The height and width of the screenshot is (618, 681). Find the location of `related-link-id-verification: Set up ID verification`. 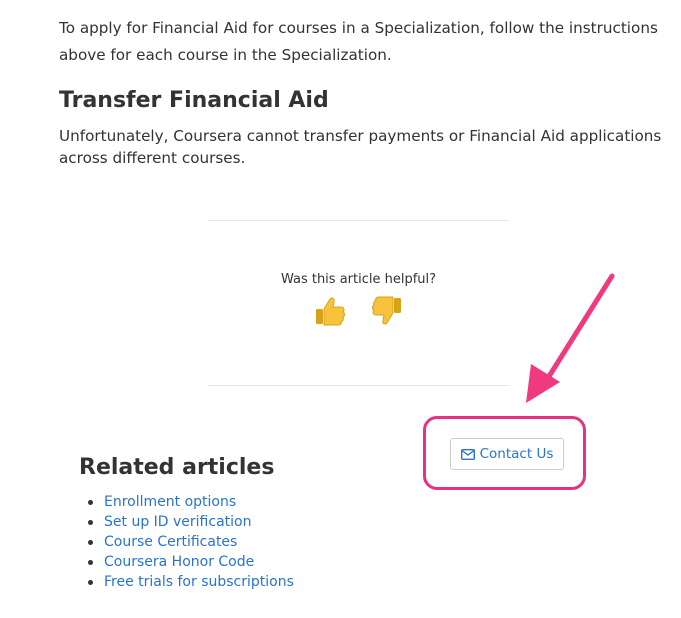

related-link-id-verification: Set up ID verification is located at coordinates (177, 522).